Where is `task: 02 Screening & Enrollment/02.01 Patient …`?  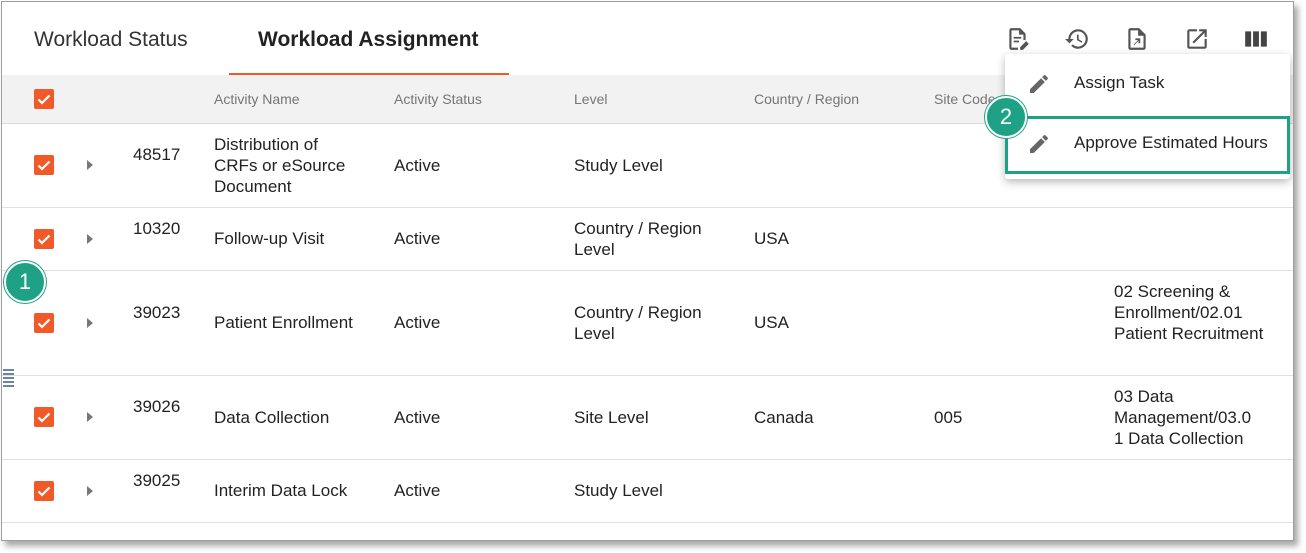
task: 02 Screening & Enrollment/02.01 Patient … is located at coordinates (1189, 312).